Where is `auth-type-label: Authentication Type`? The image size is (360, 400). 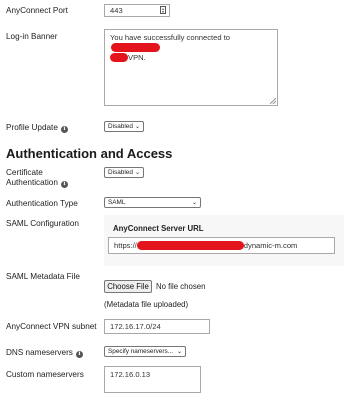
auth-type-label: Authentication Type is located at coordinates (42, 203).